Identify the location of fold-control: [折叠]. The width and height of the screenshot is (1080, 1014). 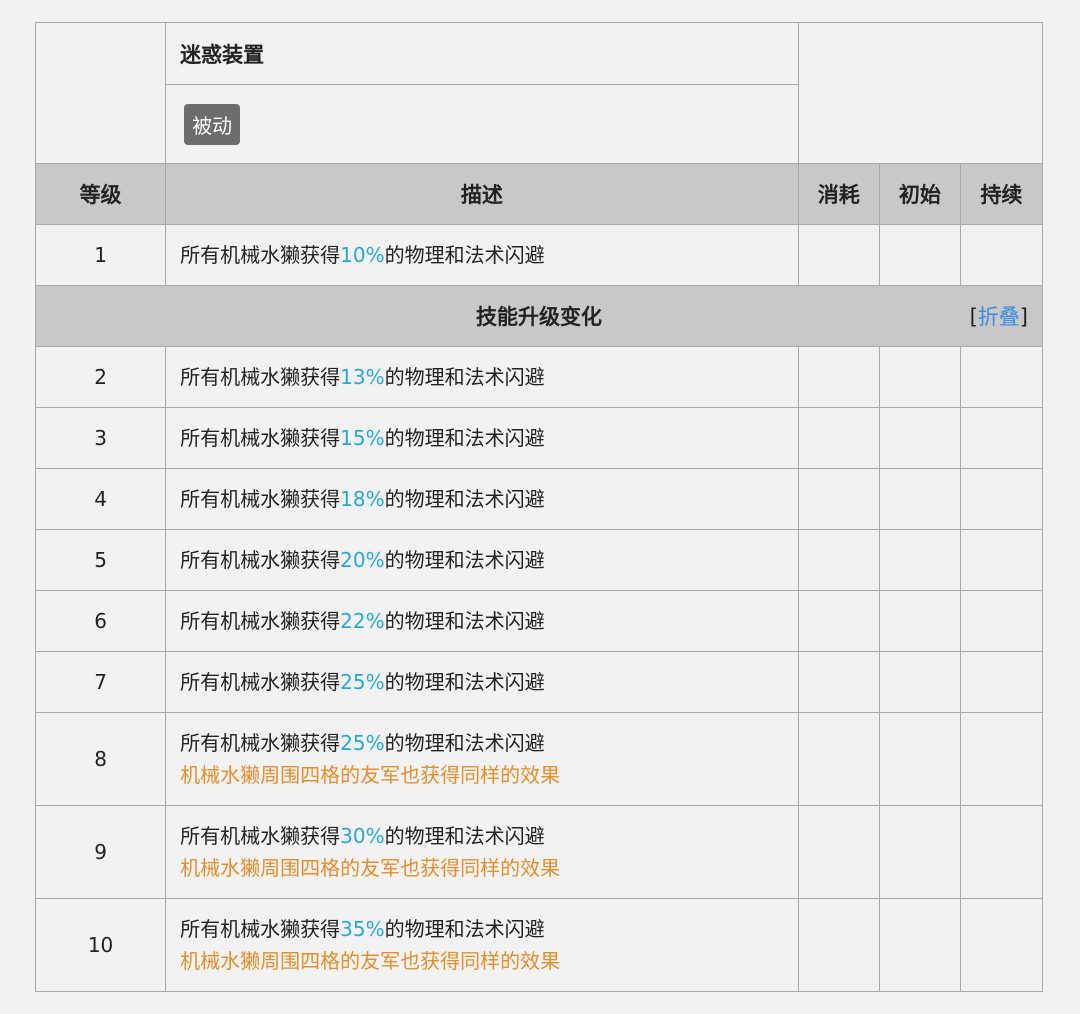
(999, 316).